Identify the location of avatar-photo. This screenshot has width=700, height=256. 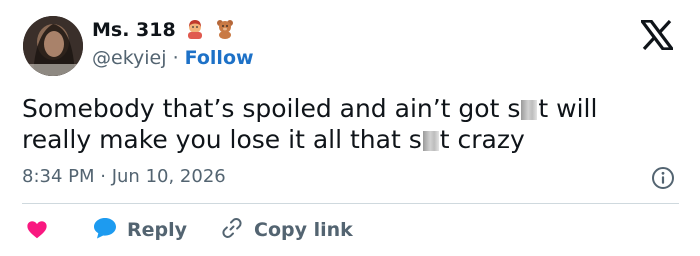
(53, 46).